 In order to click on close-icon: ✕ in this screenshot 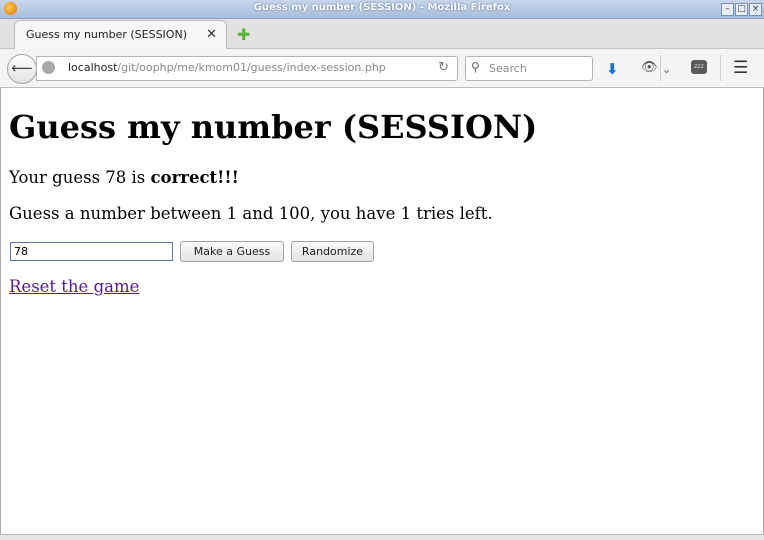, I will do `click(211, 34)`.